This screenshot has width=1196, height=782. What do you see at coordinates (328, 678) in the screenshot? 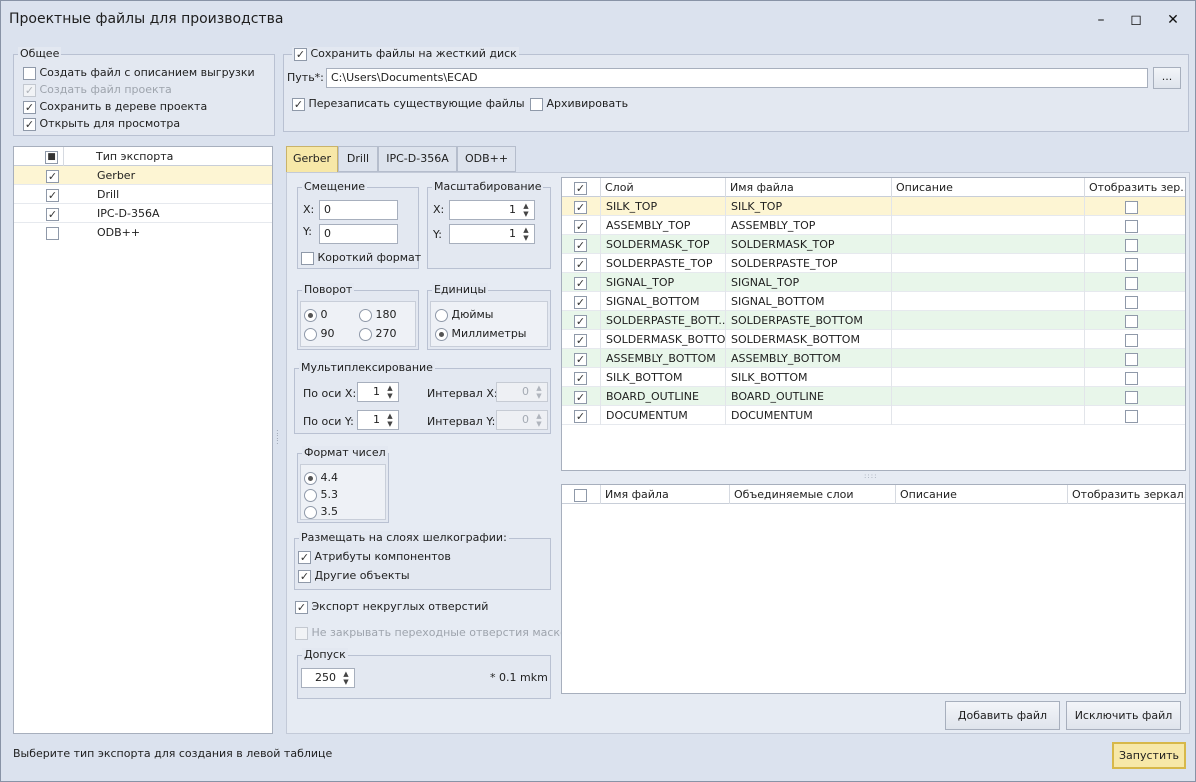
I see `tolerance-stepper: 250 ▲ ▼` at bounding box center [328, 678].